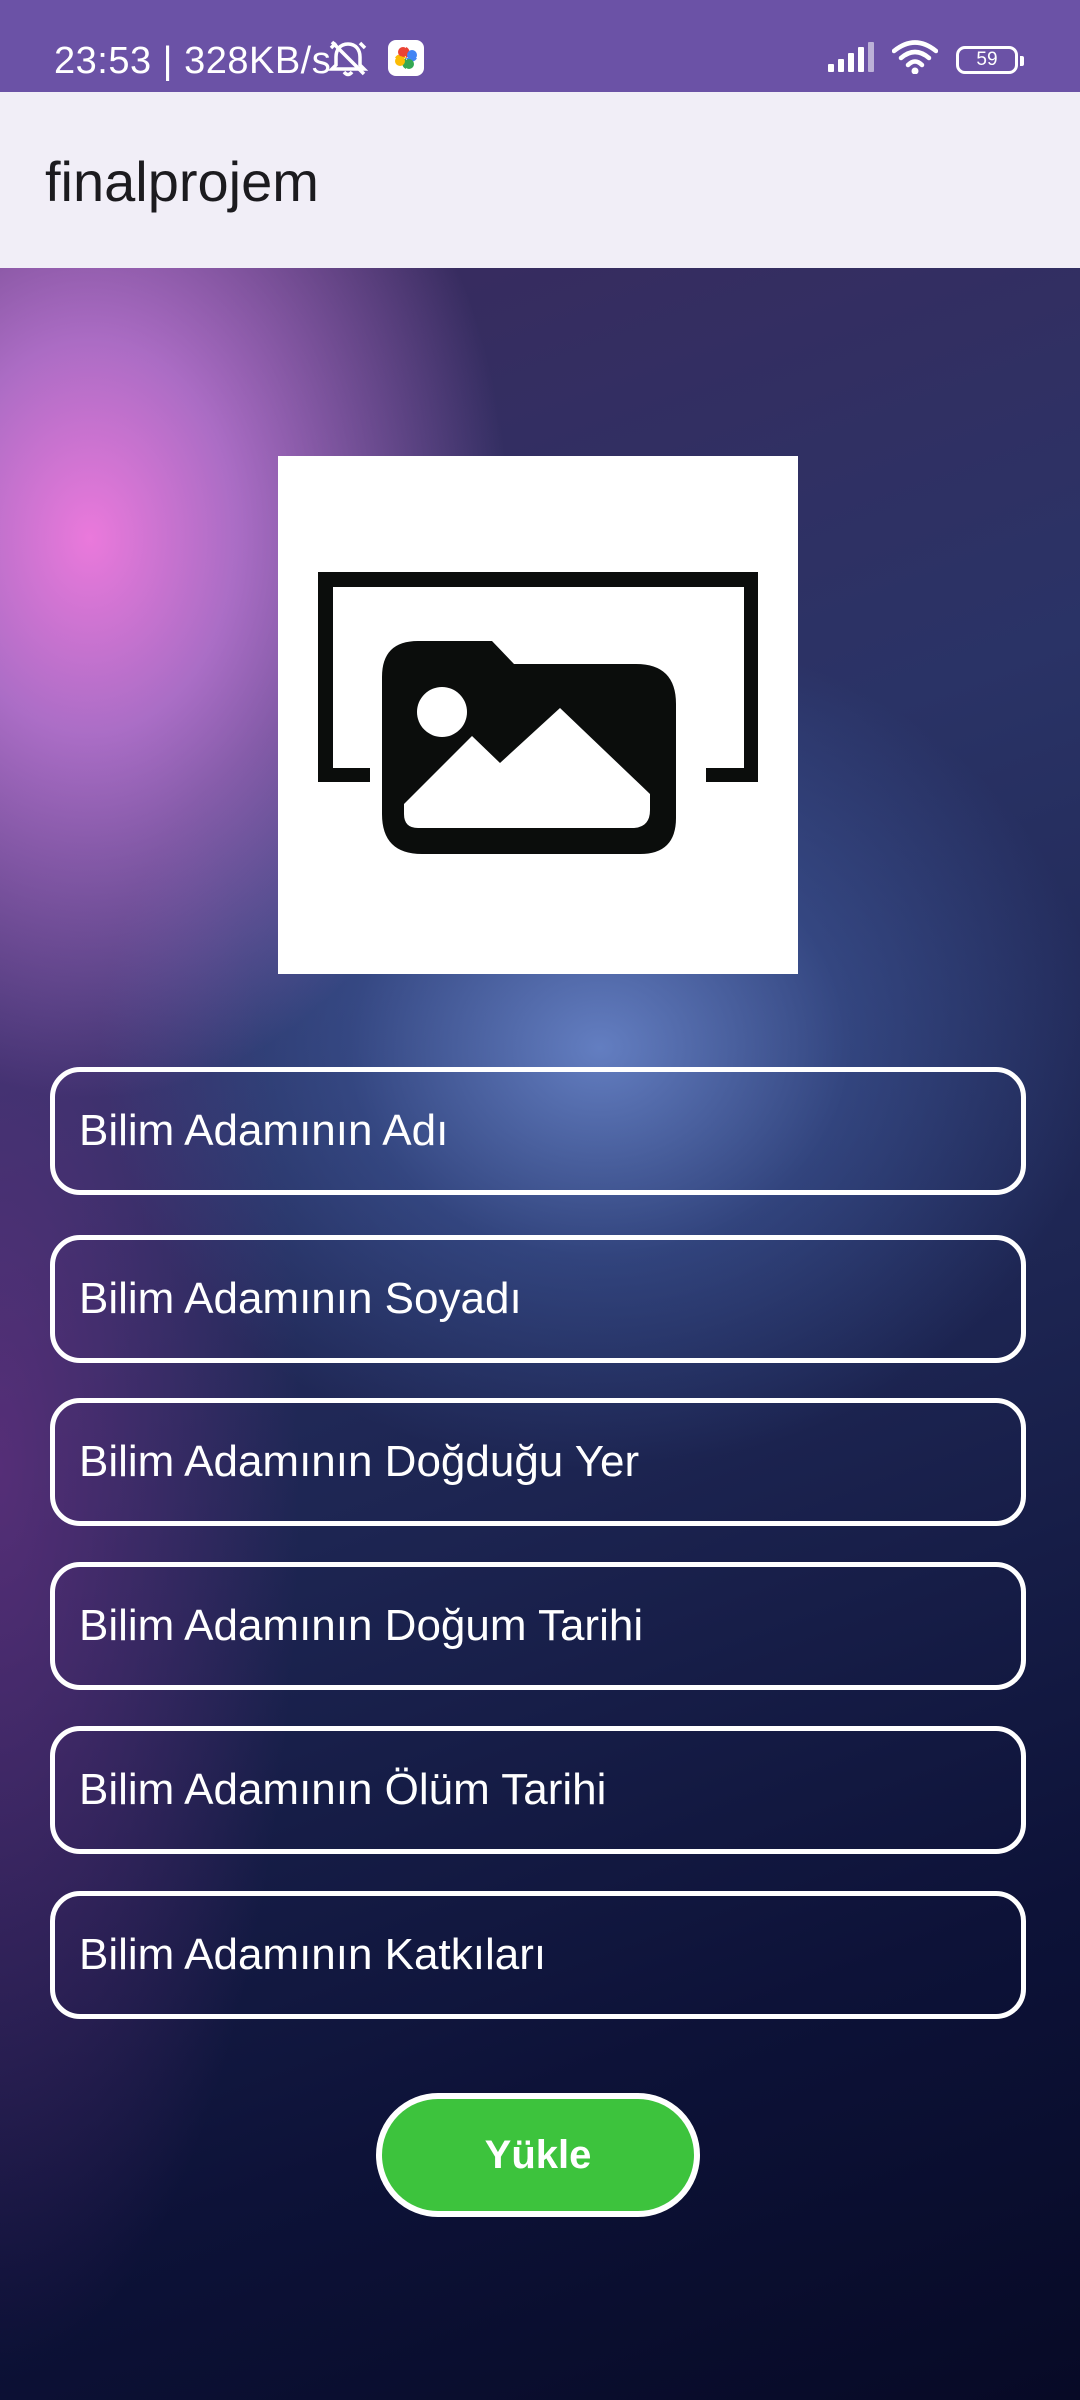 The width and height of the screenshot is (1080, 2400). Describe the element at coordinates (538, 1131) in the screenshot. I see `scientist-name-input: Bilim Adamının Adı` at that location.